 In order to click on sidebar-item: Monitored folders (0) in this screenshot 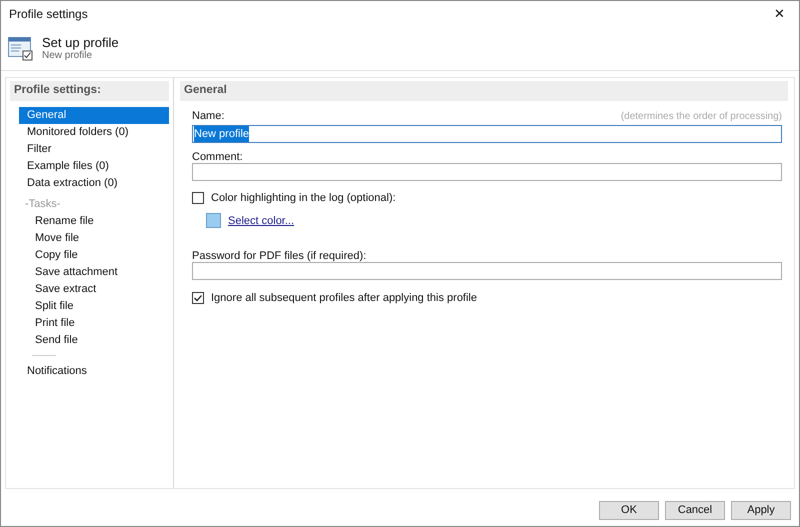, I will do `click(94, 132)`.